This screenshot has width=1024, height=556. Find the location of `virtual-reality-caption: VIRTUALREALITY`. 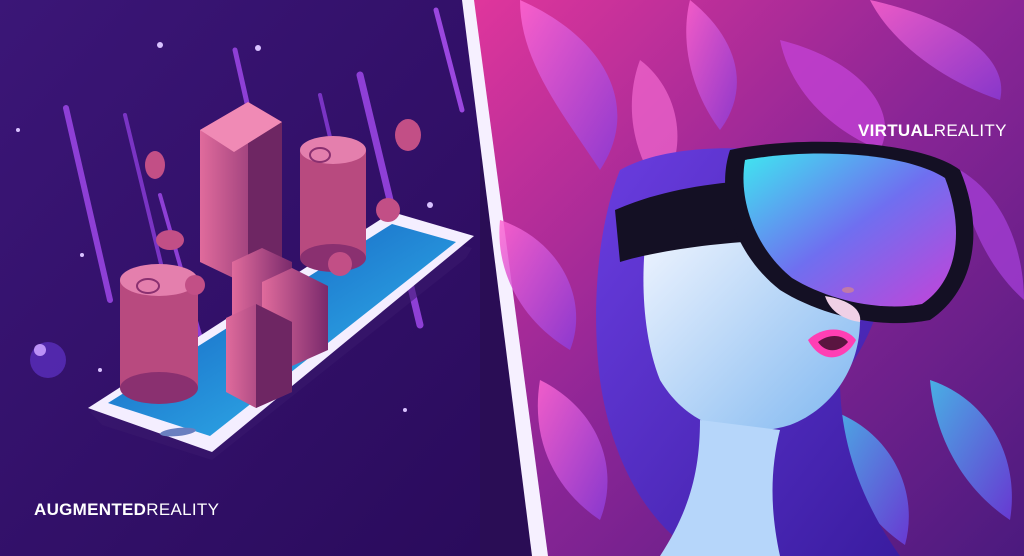

virtual-reality-caption: VIRTUALREALITY is located at coordinates (932, 131).